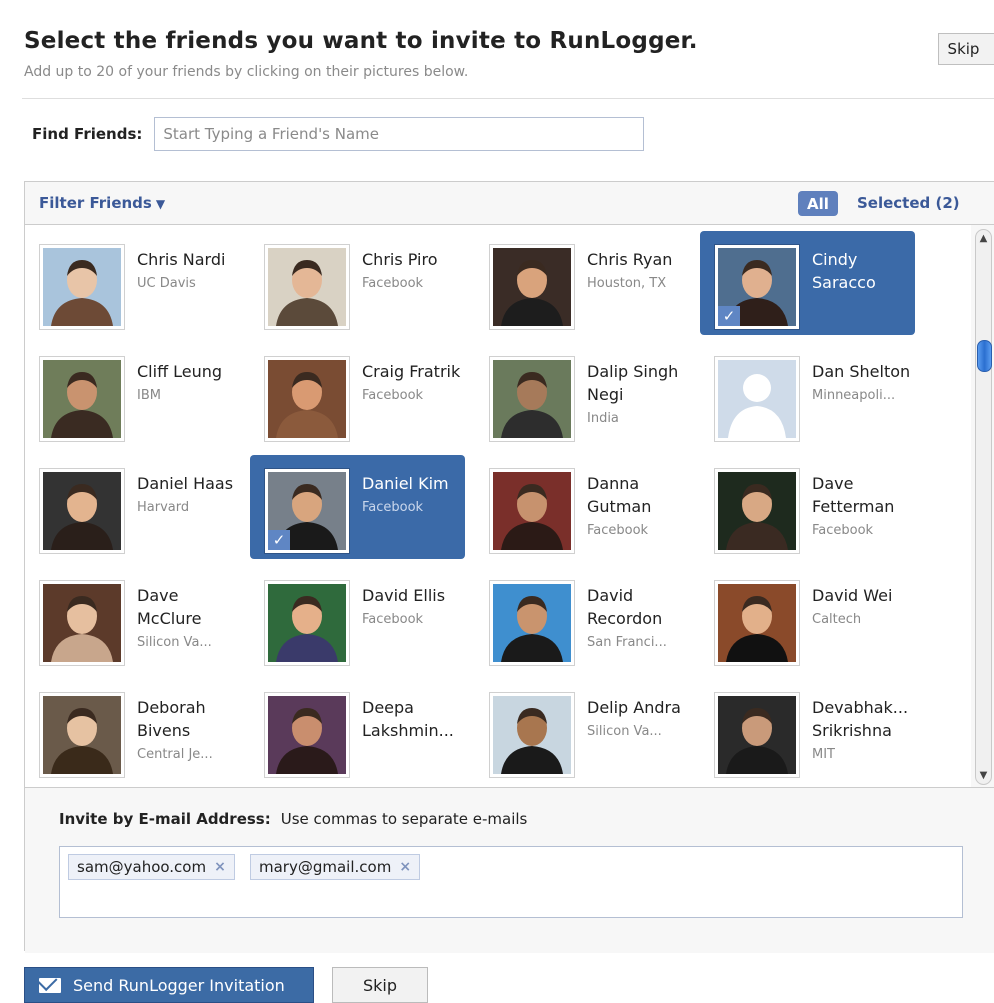 This screenshot has height=1003, width=994. I want to click on friend-network: UC Davis, so click(166, 283).